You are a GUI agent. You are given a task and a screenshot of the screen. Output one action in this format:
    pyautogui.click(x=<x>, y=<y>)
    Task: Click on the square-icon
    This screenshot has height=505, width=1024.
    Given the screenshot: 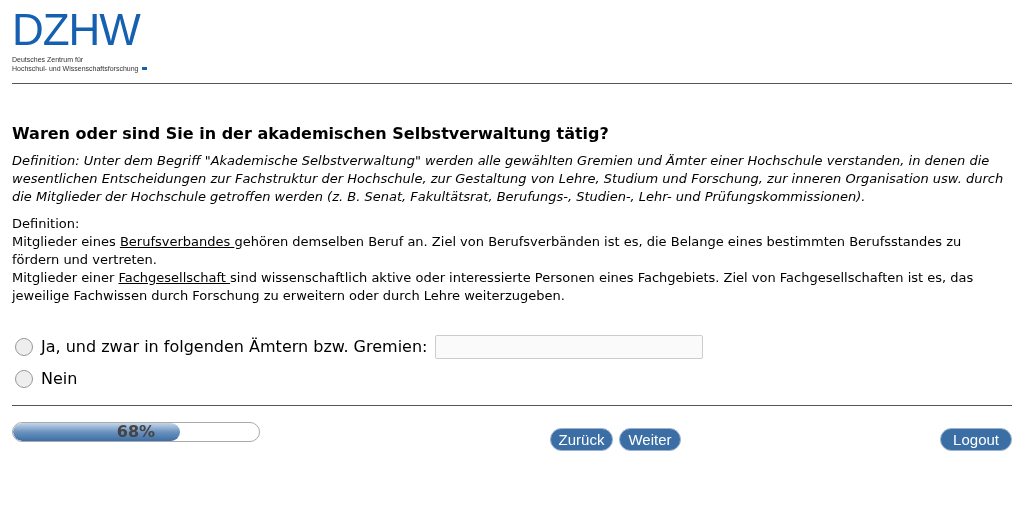 What is the action you would take?
    pyautogui.click(x=145, y=68)
    